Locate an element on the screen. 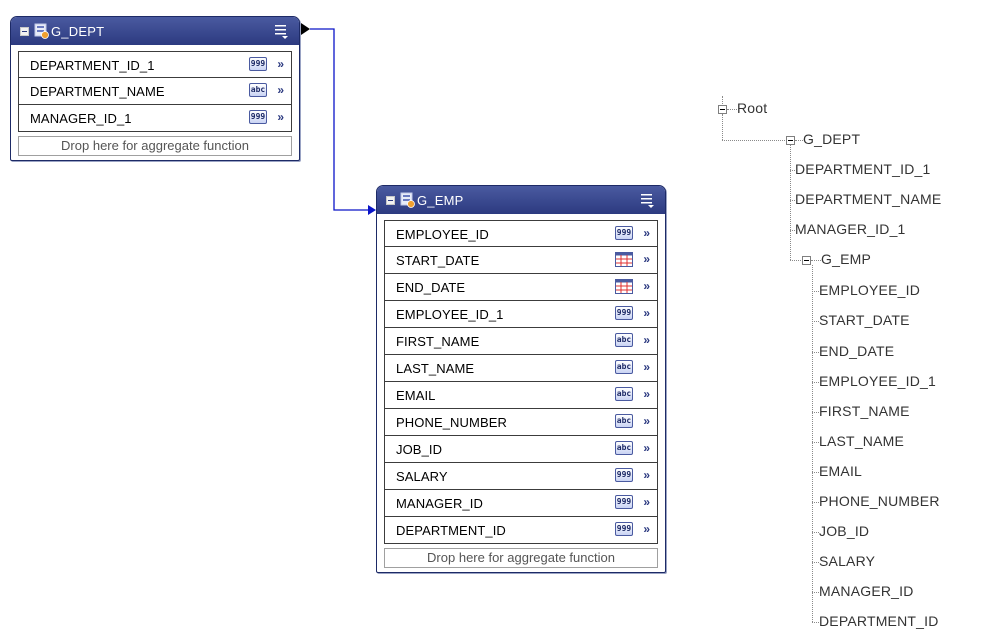 This screenshot has height=642, width=984. field-row: END_DATE » is located at coordinates (521, 287).